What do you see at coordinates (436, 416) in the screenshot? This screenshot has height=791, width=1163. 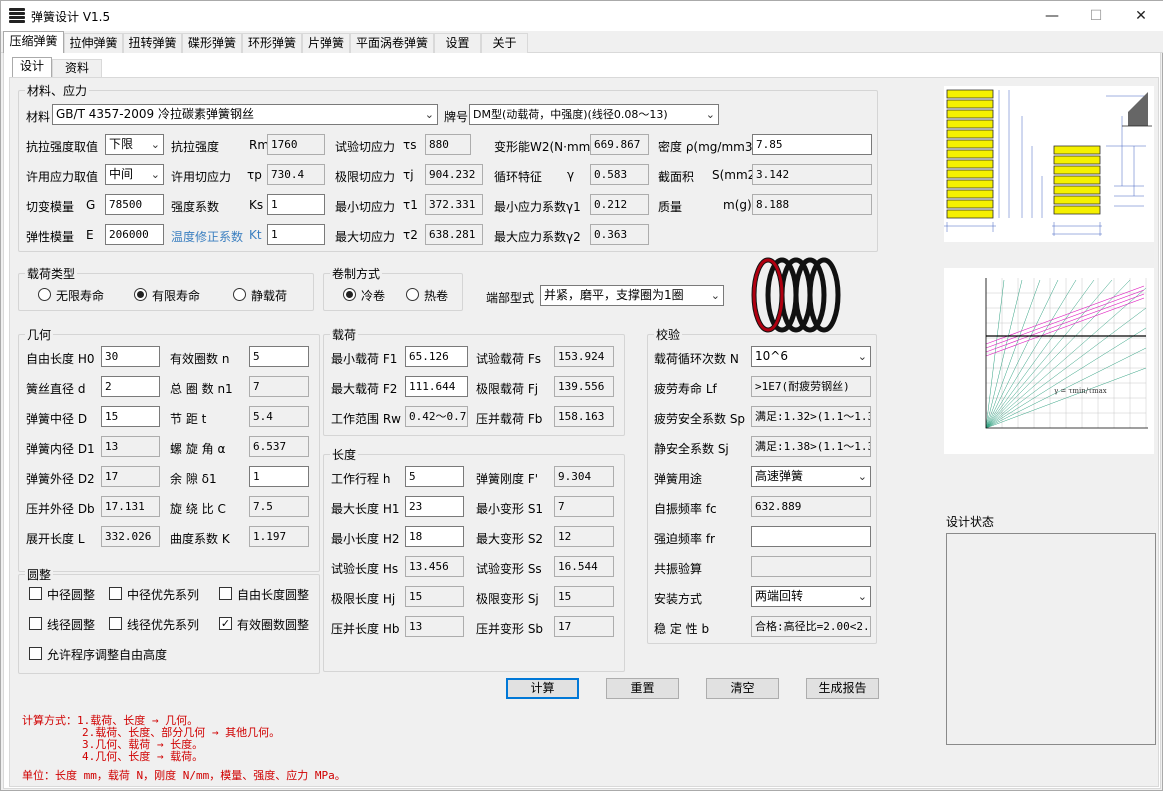 I see `working-range-field: 0.42～0.73` at bounding box center [436, 416].